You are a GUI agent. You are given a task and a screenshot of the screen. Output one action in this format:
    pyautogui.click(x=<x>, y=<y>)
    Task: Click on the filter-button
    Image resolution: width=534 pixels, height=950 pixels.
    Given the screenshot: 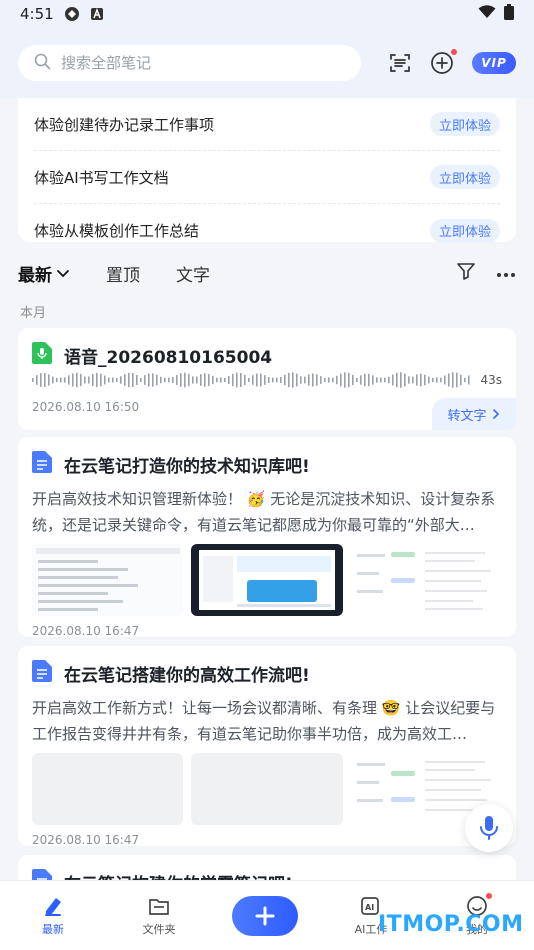 What is the action you would take?
    pyautogui.click(x=466, y=273)
    